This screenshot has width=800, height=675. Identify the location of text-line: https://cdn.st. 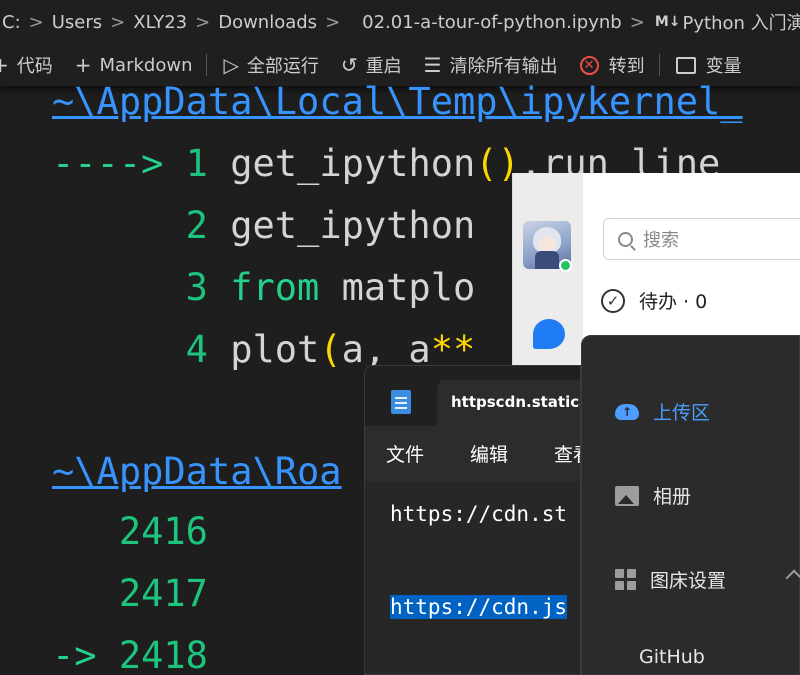
(479, 514).